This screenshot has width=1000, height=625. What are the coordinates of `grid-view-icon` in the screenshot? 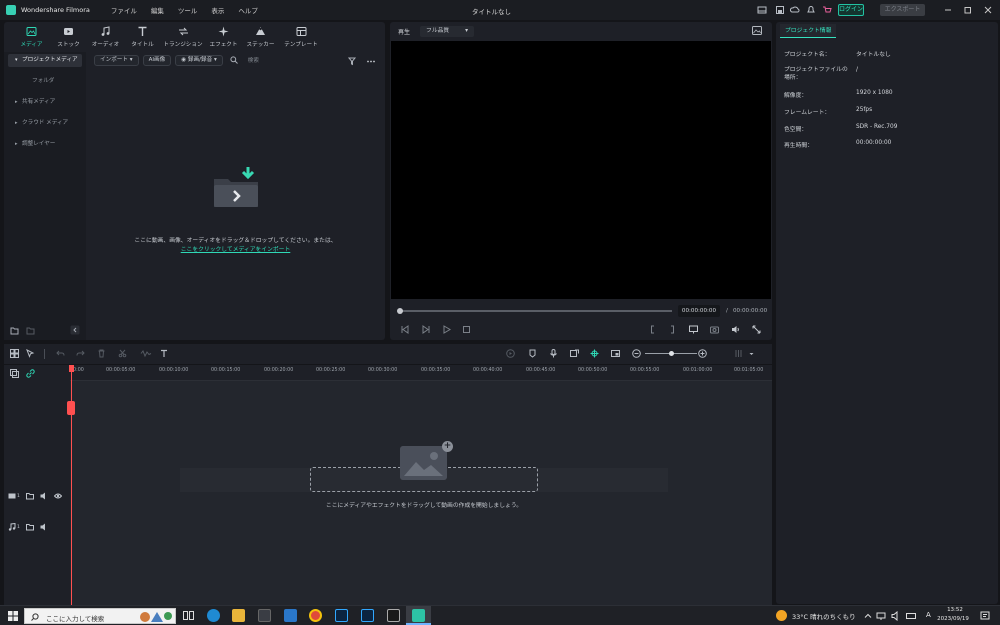 It's located at (738, 353).